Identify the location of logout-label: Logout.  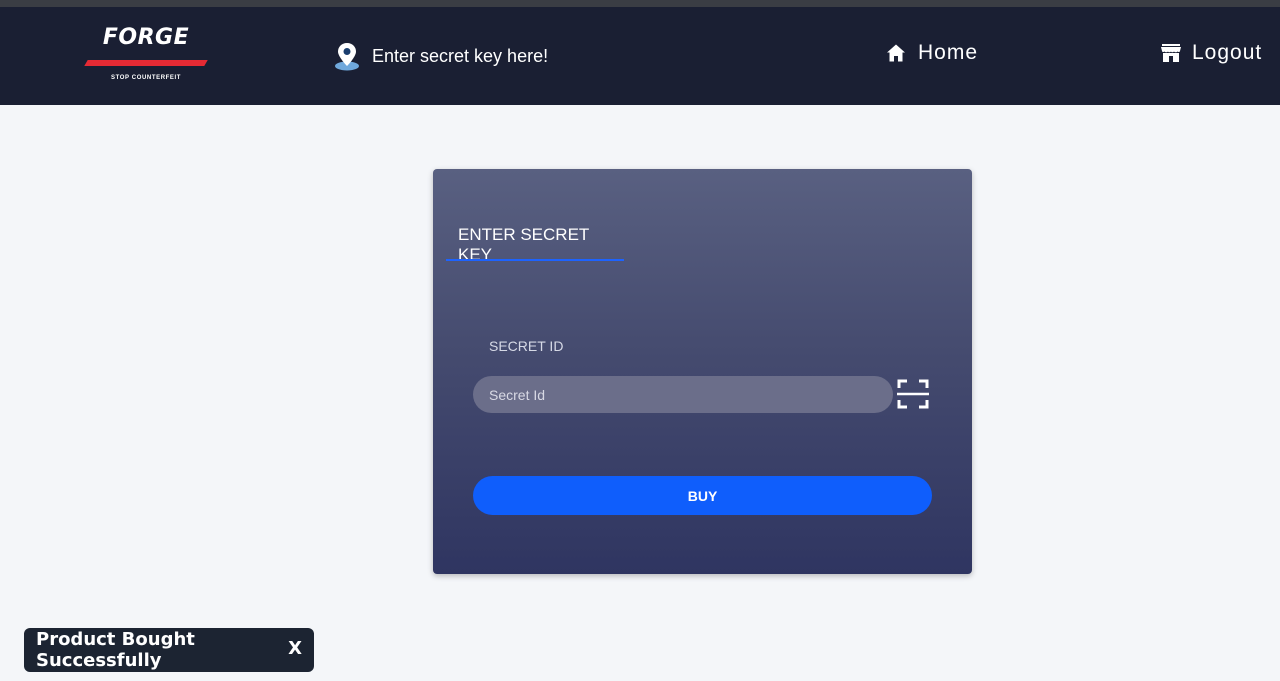
(1227, 52).